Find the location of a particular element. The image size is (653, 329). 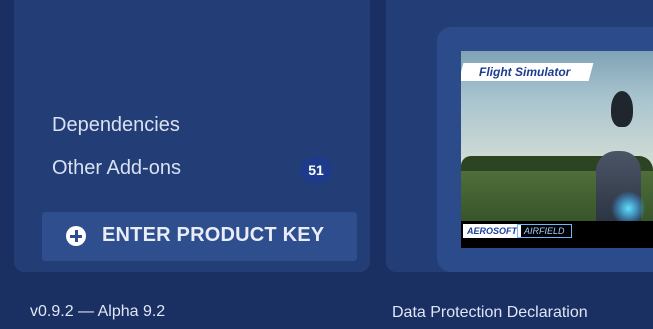

bird-silhouette is located at coordinates (622, 109).